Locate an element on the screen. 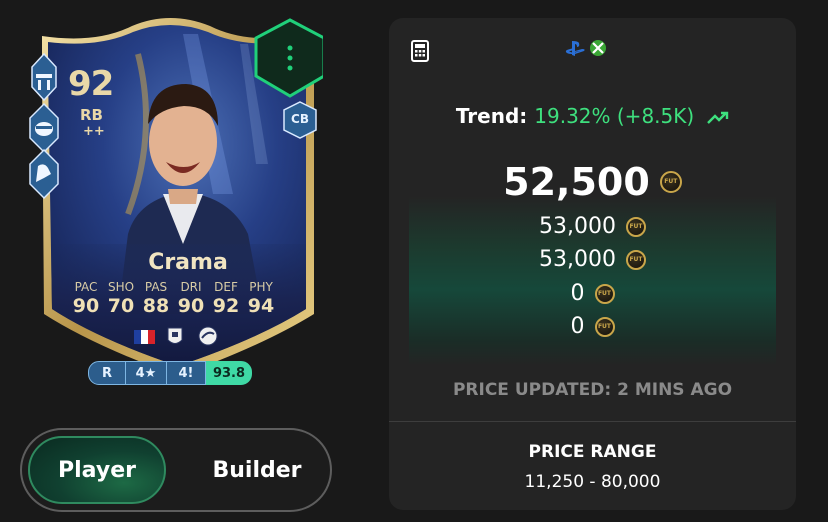 This screenshot has width=828, height=522. stat-value: 92 is located at coordinates (226, 306).